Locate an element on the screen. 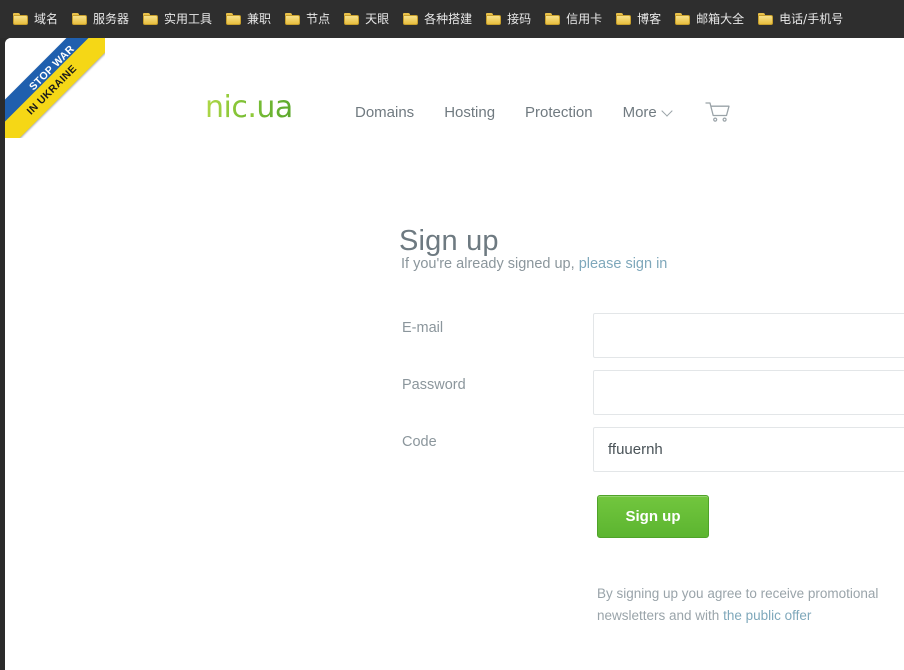 Image resolution: width=904 pixels, height=670 pixels. bookmark-label: 域名 is located at coordinates (46, 19).